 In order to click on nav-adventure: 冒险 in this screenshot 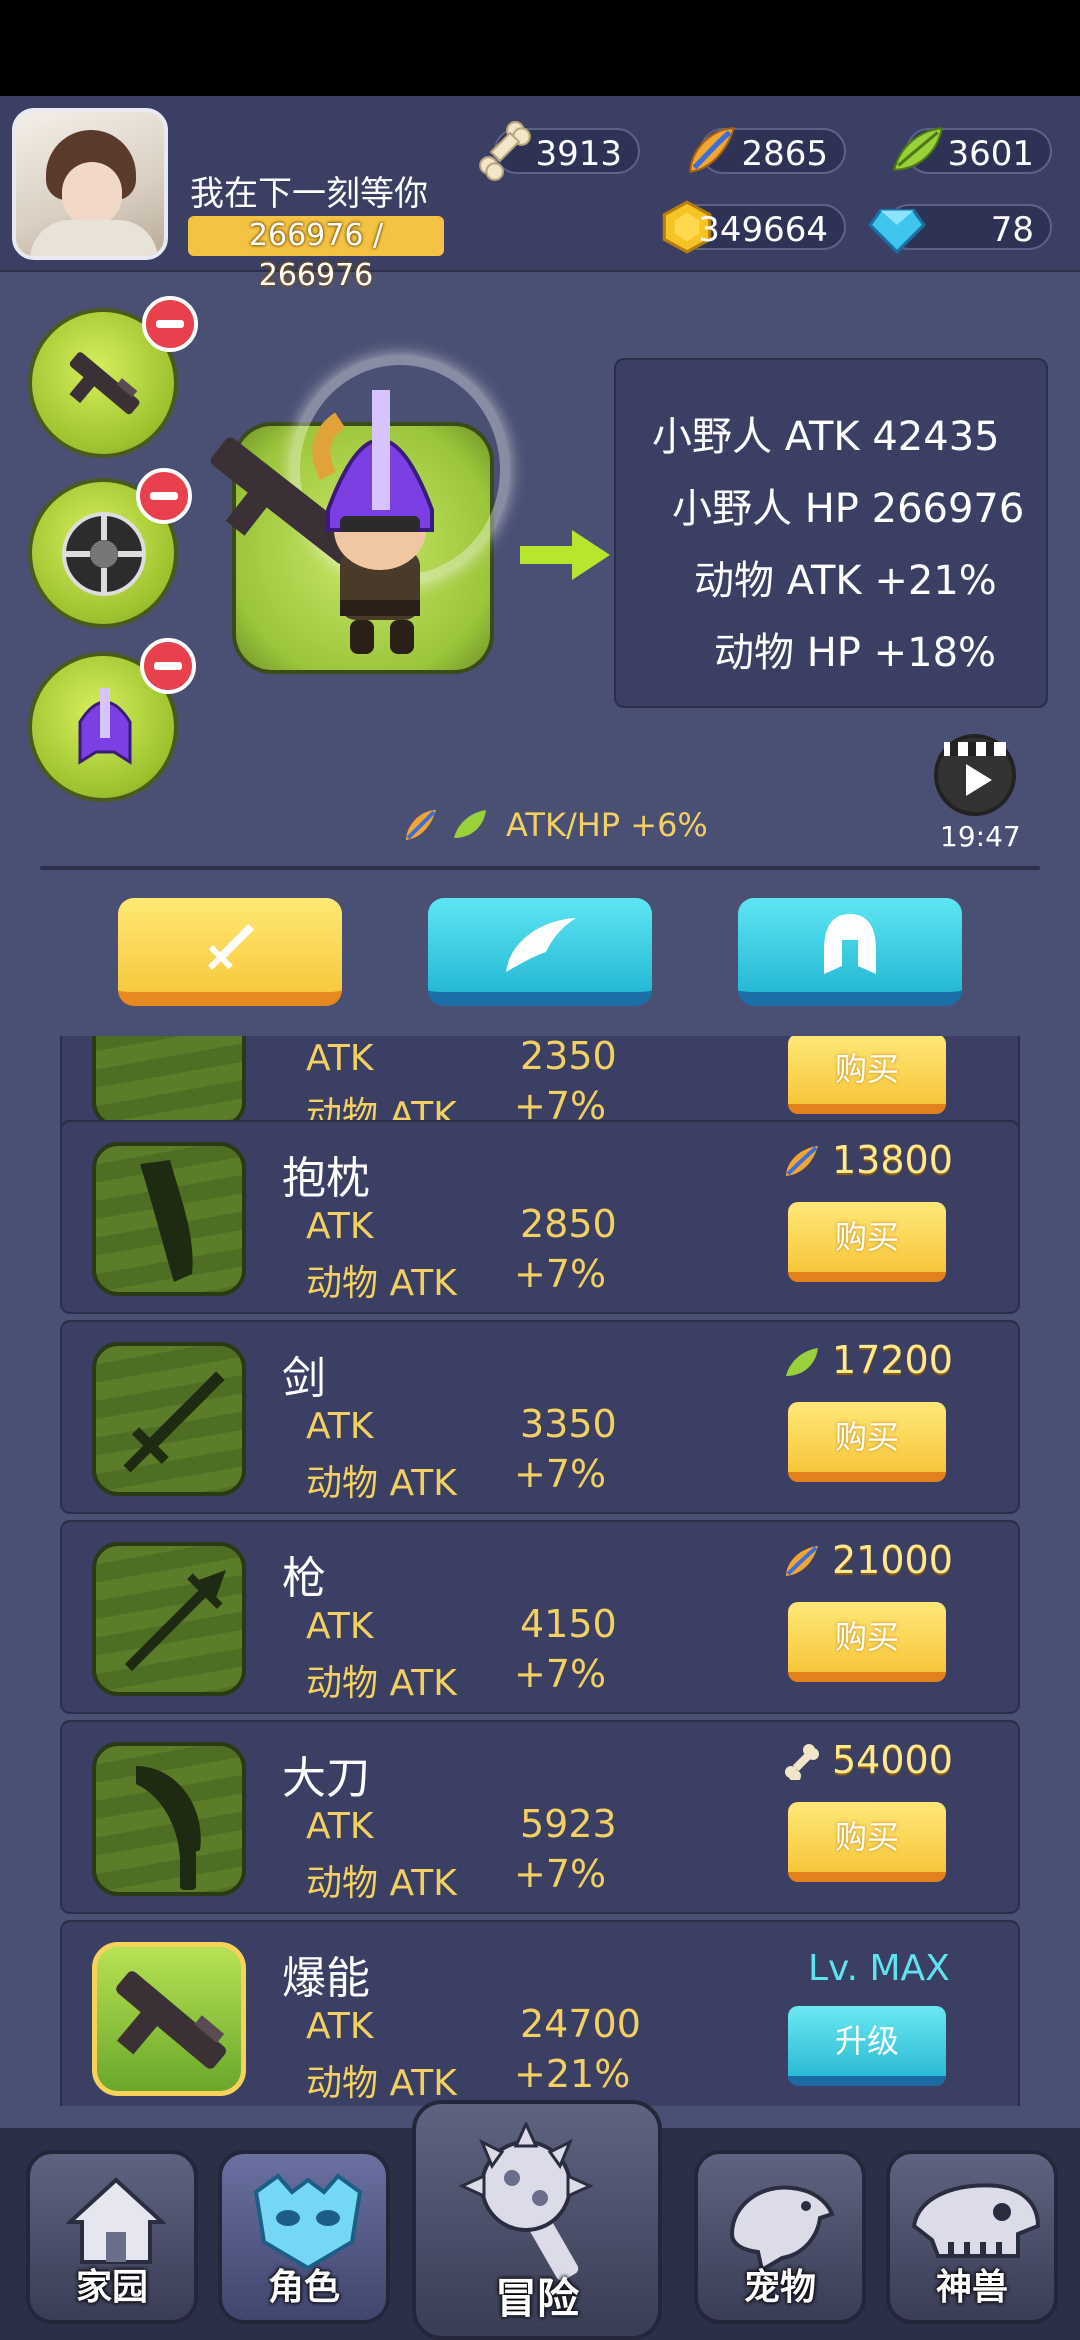, I will do `click(537, 2220)`.